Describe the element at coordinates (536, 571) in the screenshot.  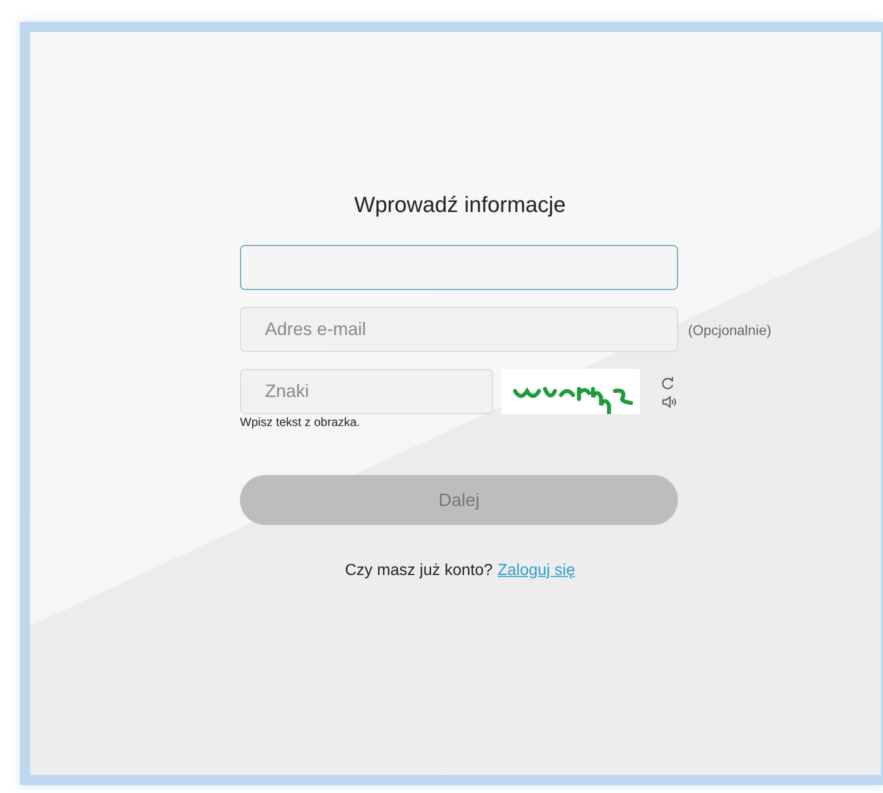
I see `login-link: Zaloguj się` at that location.